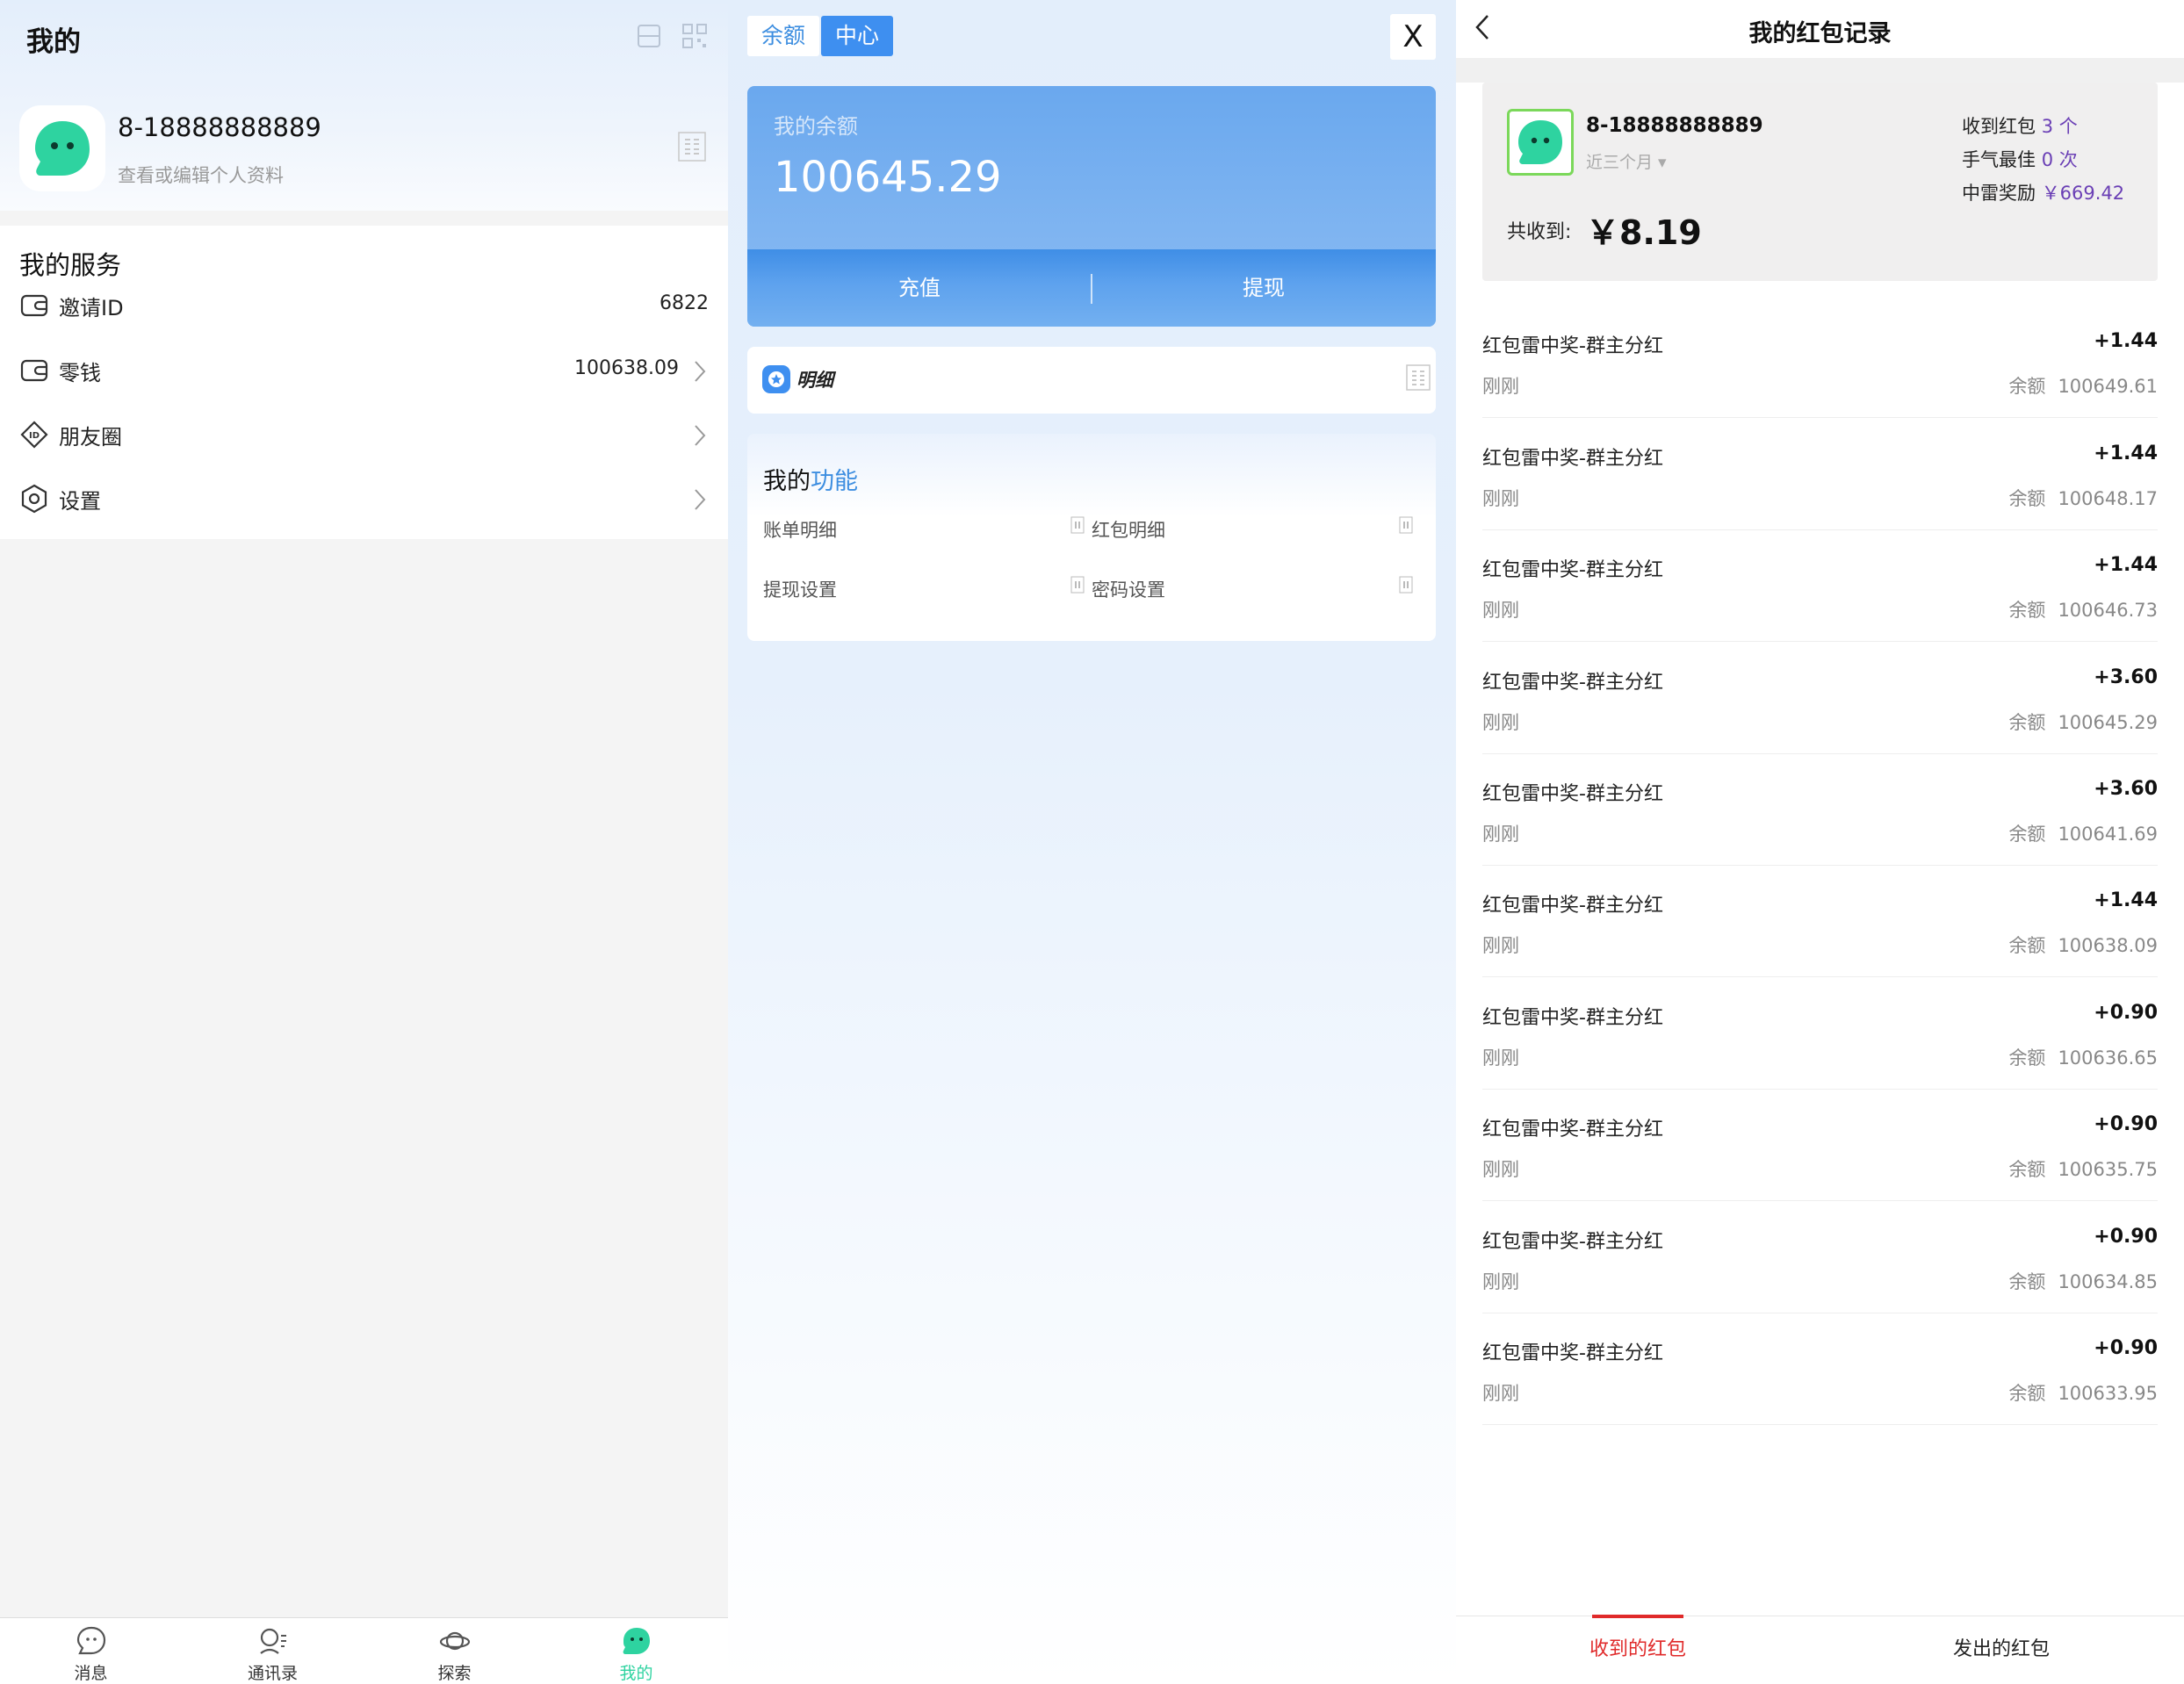  Describe the element at coordinates (1999, 159) in the screenshot. I see `stat-label: 手气最佳` at that location.